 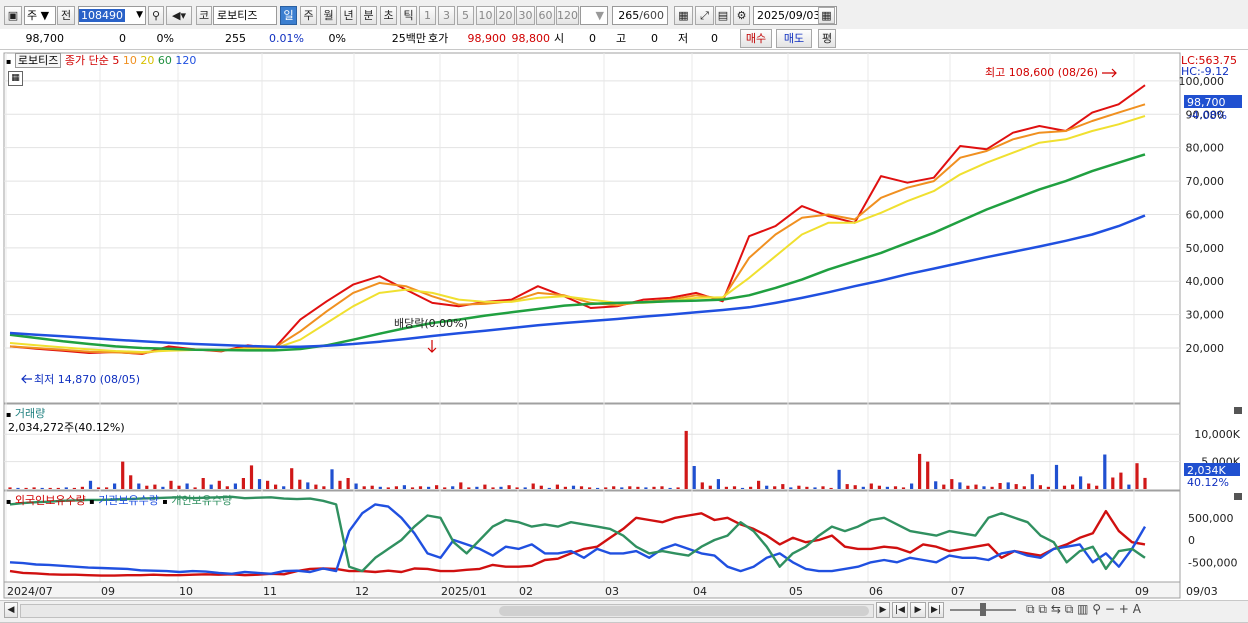 What do you see at coordinates (108, 591) in the screenshot?
I see `x-tick-label: 09` at bounding box center [108, 591].